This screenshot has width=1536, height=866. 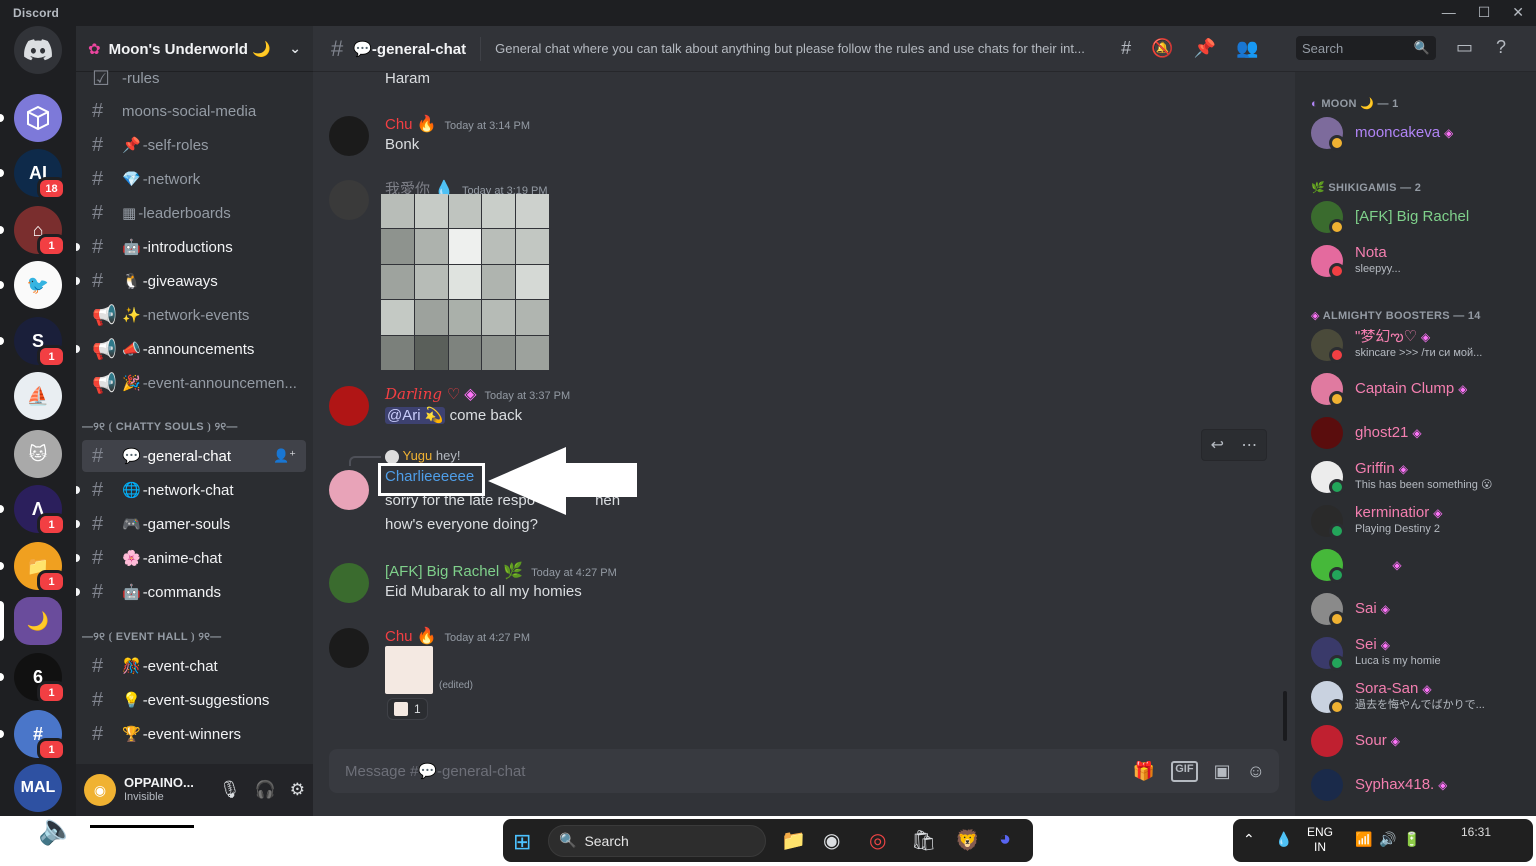 What do you see at coordinates (1285, 716) in the screenshot?
I see `scrollbar` at bounding box center [1285, 716].